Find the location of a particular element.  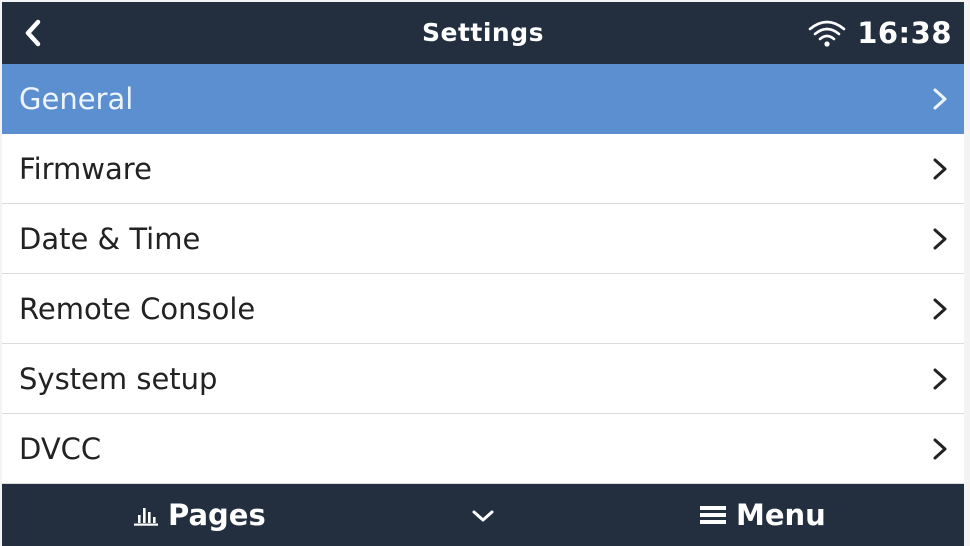

menu-item-system-setup: System setup is located at coordinates (483, 379).